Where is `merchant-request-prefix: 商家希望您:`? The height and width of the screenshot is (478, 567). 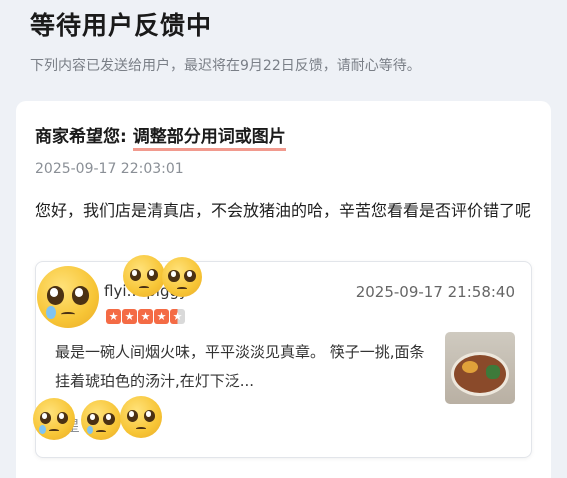 merchant-request-prefix: 商家希望您: is located at coordinates (84, 137).